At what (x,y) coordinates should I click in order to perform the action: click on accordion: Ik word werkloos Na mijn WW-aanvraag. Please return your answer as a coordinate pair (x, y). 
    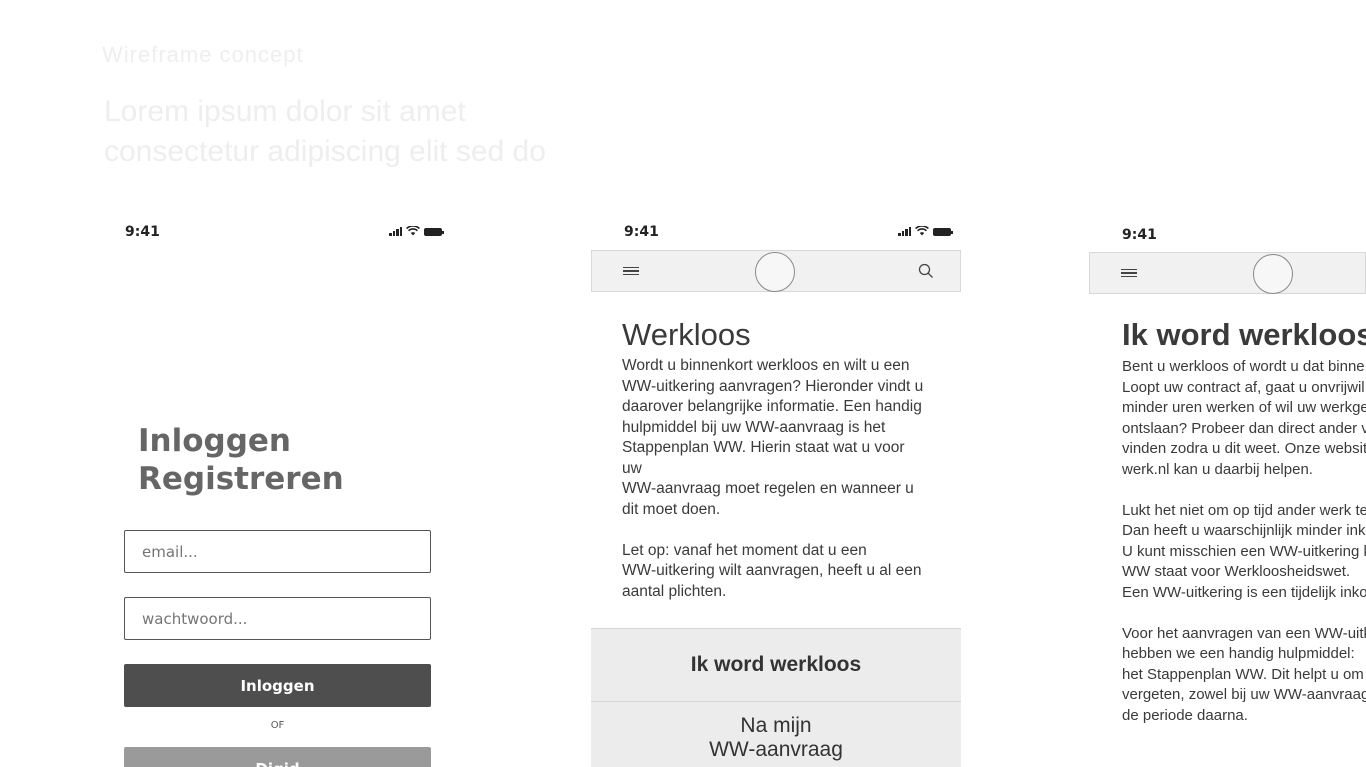
    Looking at the image, I should click on (776, 697).